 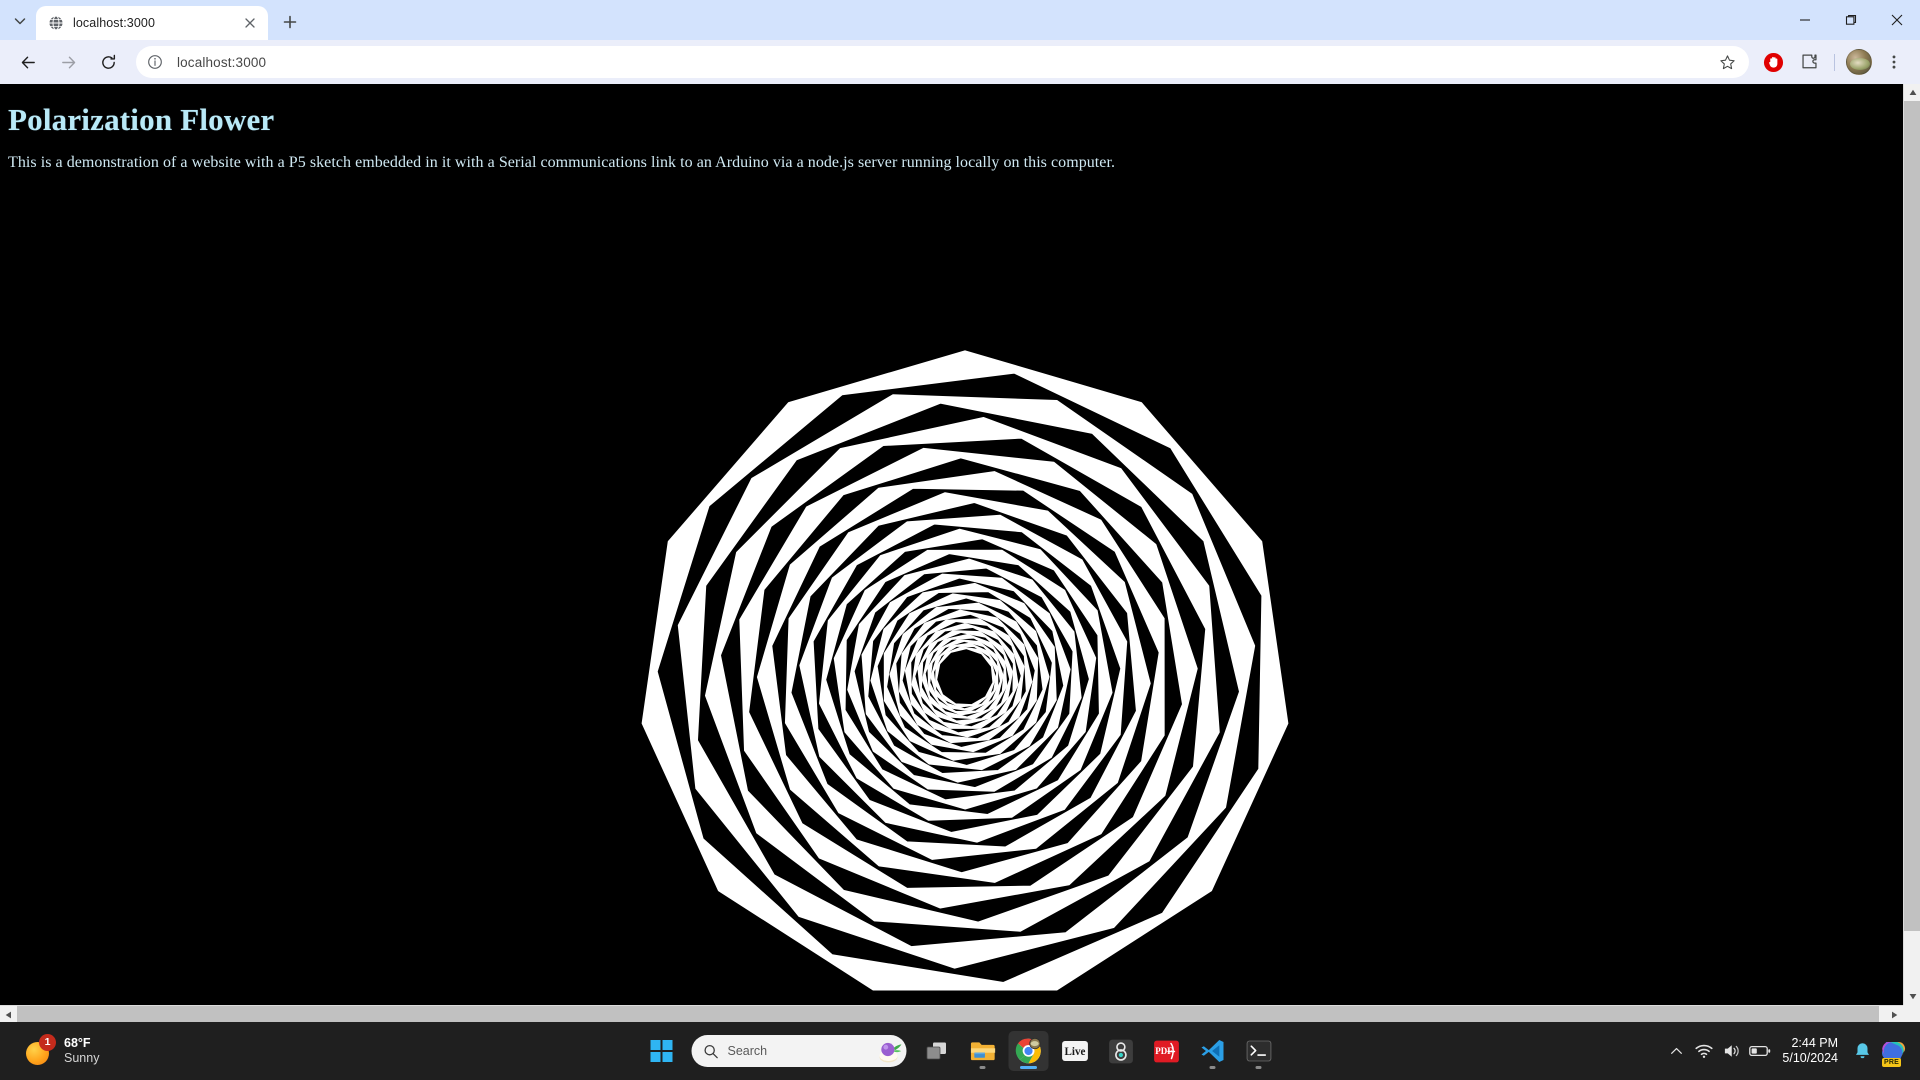 I want to click on start-button, so click(x=662, y=1051).